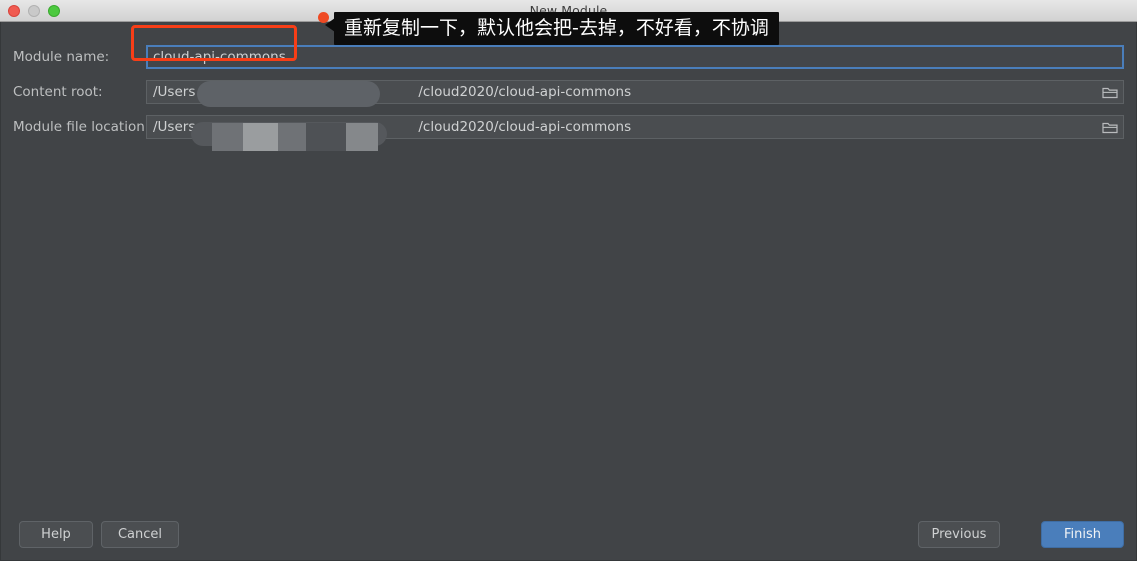 Image resolution: width=1137 pixels, height=561 pixels. I want to click on annotation-tooltip: 重新复制一下，默认他会把-去掉，不好看，不协调, so click(556, 28).